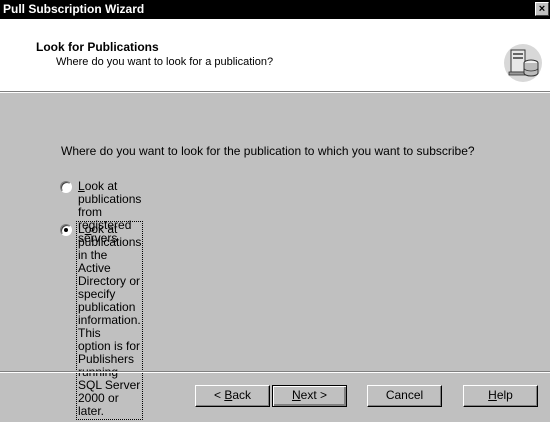 Image resolution: width=550 pixels, height=422 pixels. I want to click on mnemonic-n: N, so click(296, 395).